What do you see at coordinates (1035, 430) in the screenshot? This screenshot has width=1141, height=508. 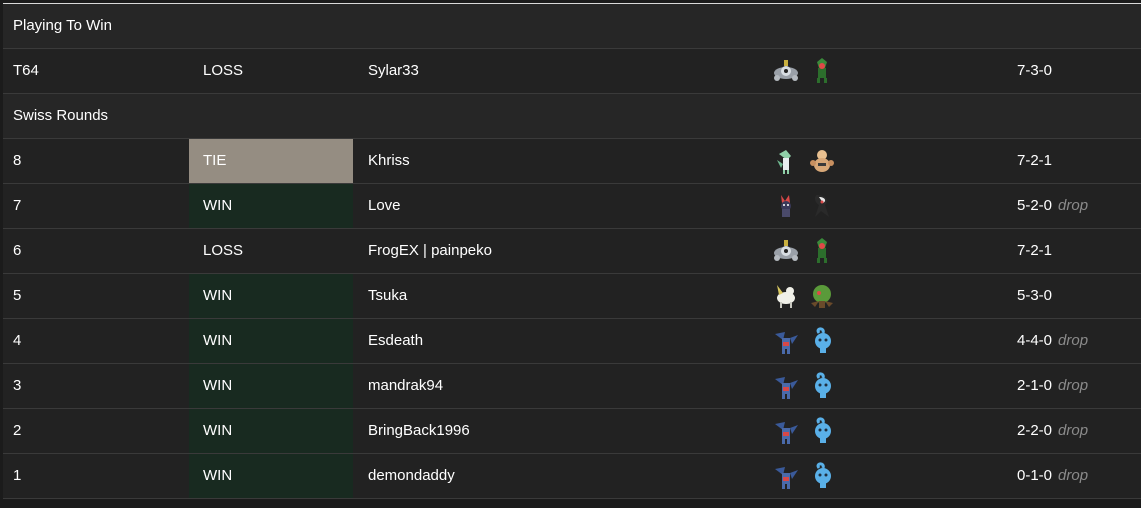 I see `record-value: 2-2-0` at bounding box center [1035, 430].